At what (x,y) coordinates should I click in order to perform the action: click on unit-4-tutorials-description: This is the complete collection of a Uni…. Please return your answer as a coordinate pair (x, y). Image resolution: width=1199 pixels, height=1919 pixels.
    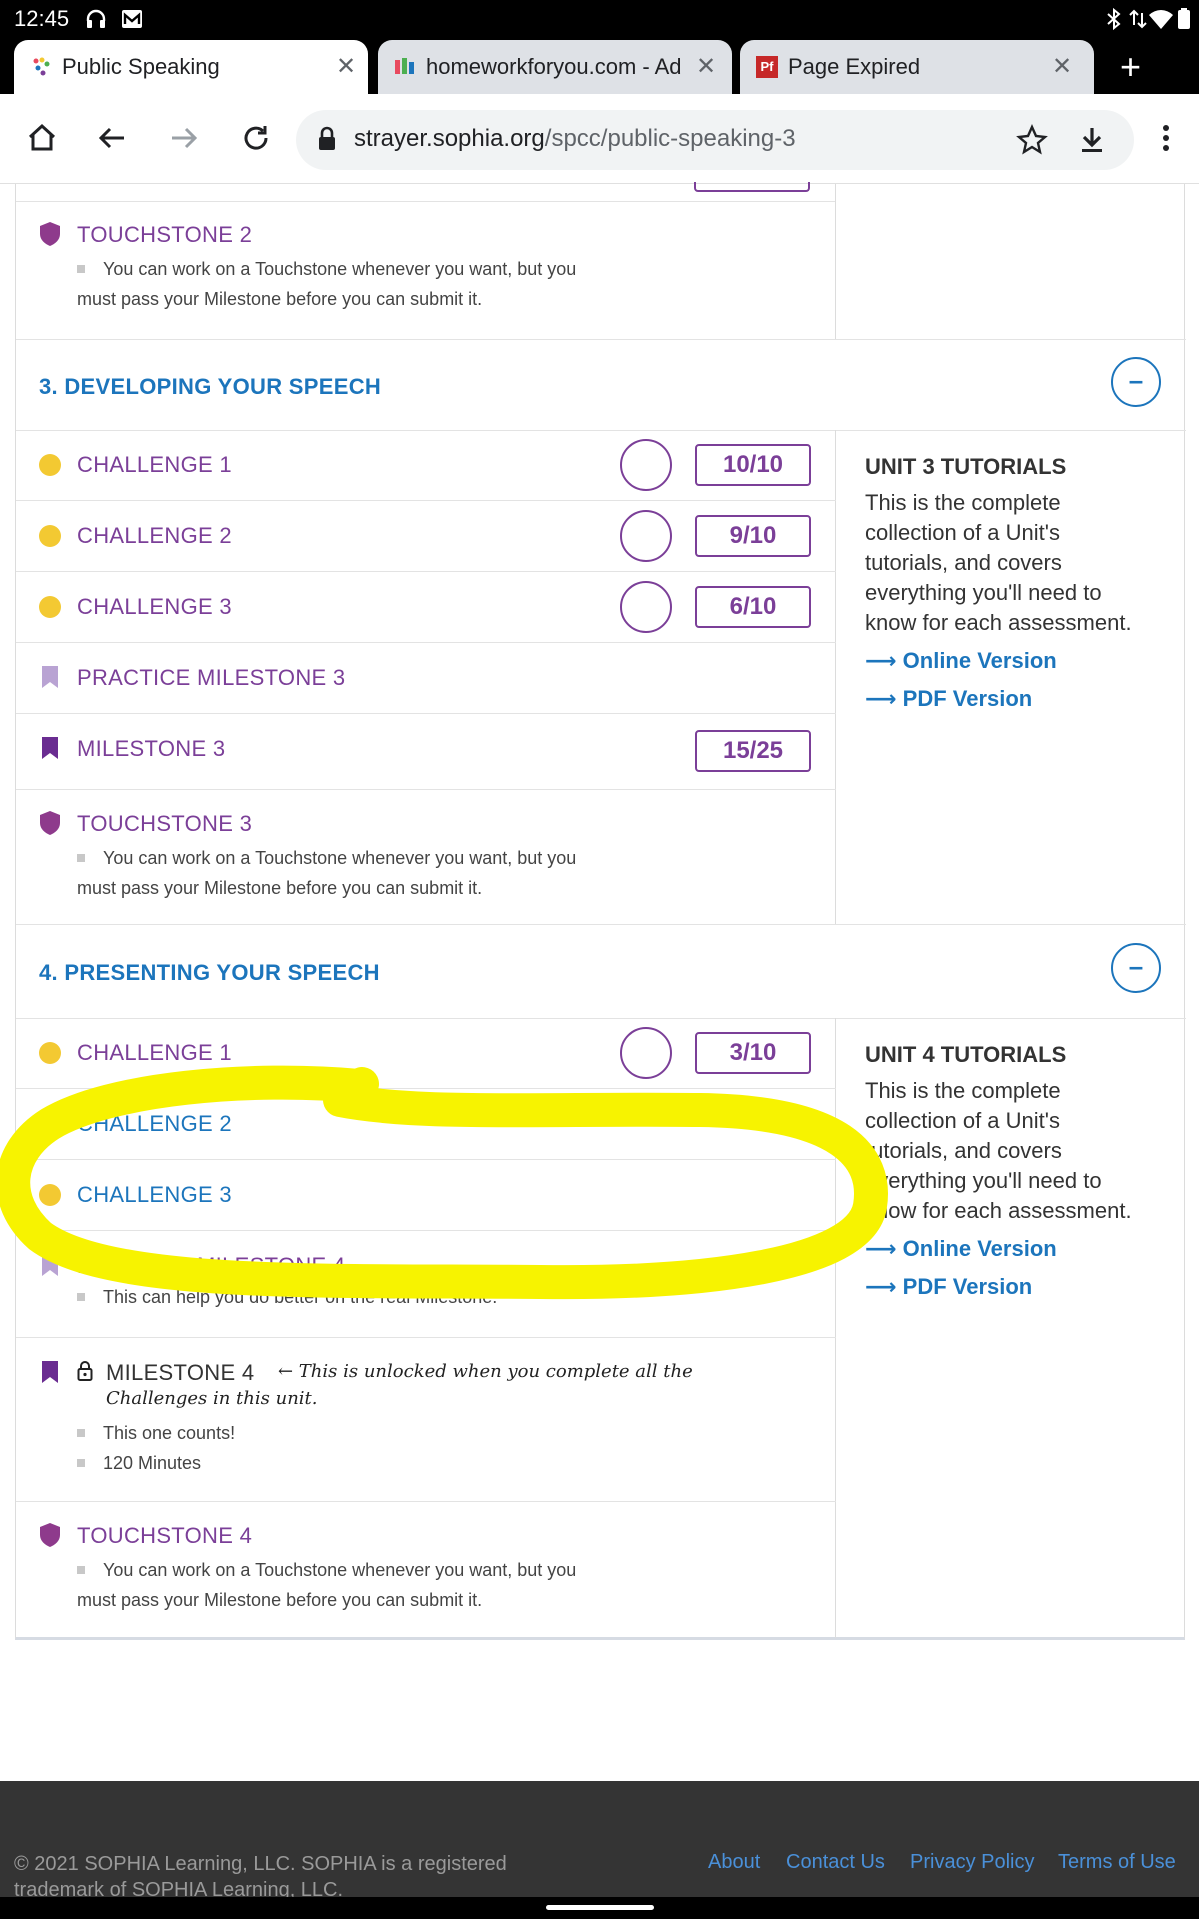
    Looking at the image, I should click on (1015, 1151).